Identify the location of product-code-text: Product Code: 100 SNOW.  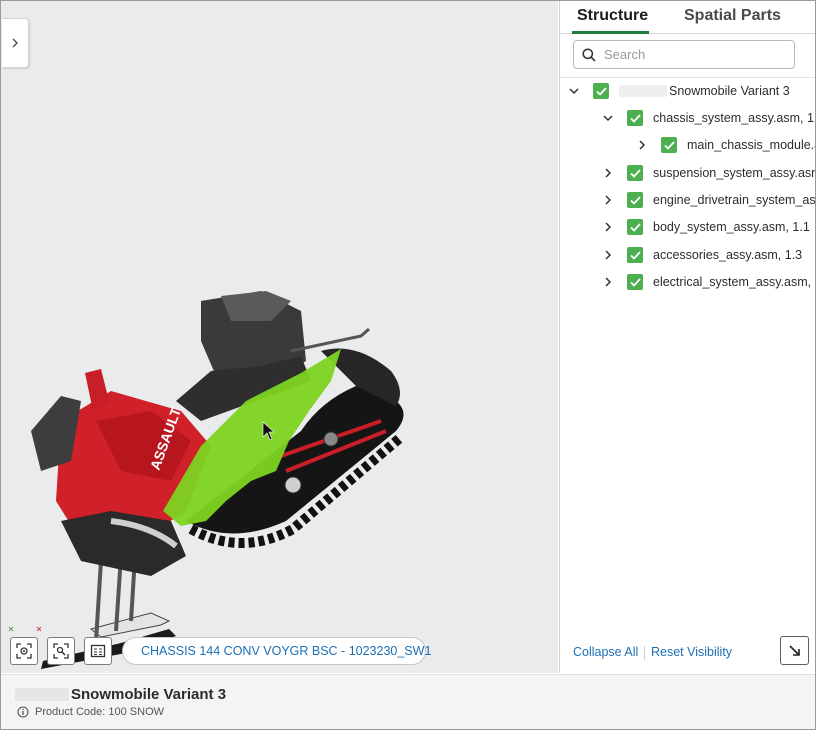
(100, 712).